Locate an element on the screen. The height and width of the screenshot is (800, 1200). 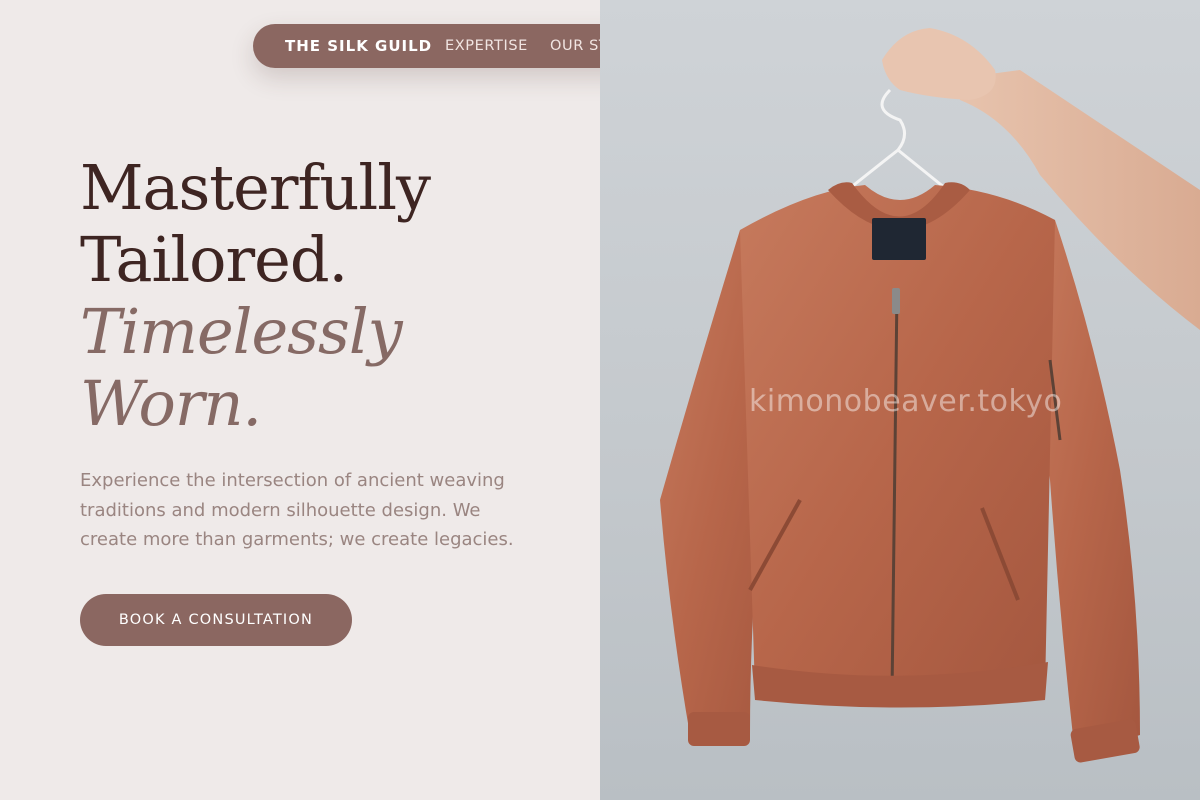
top-navigation: THE SILK GUILD EXPERTISE OUR ST is located at coordinates (426, 46).